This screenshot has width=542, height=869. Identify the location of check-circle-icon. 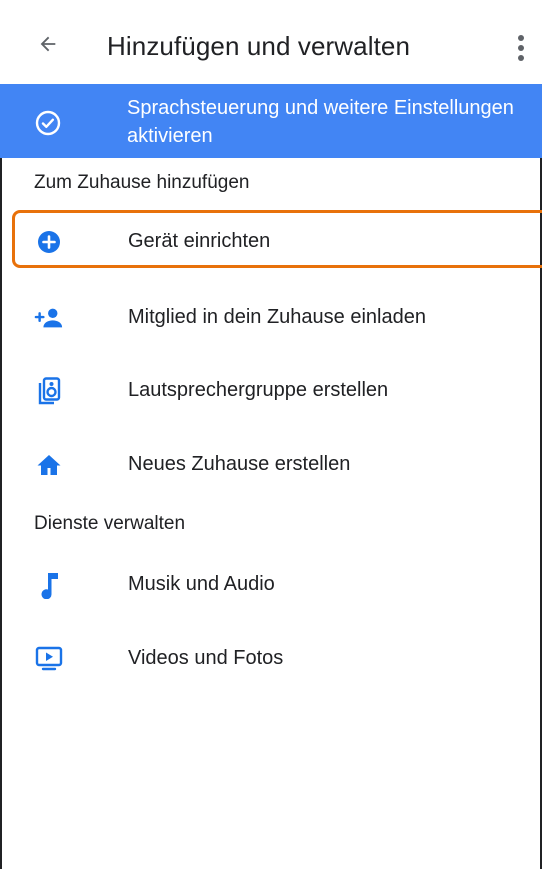
(48, 123).